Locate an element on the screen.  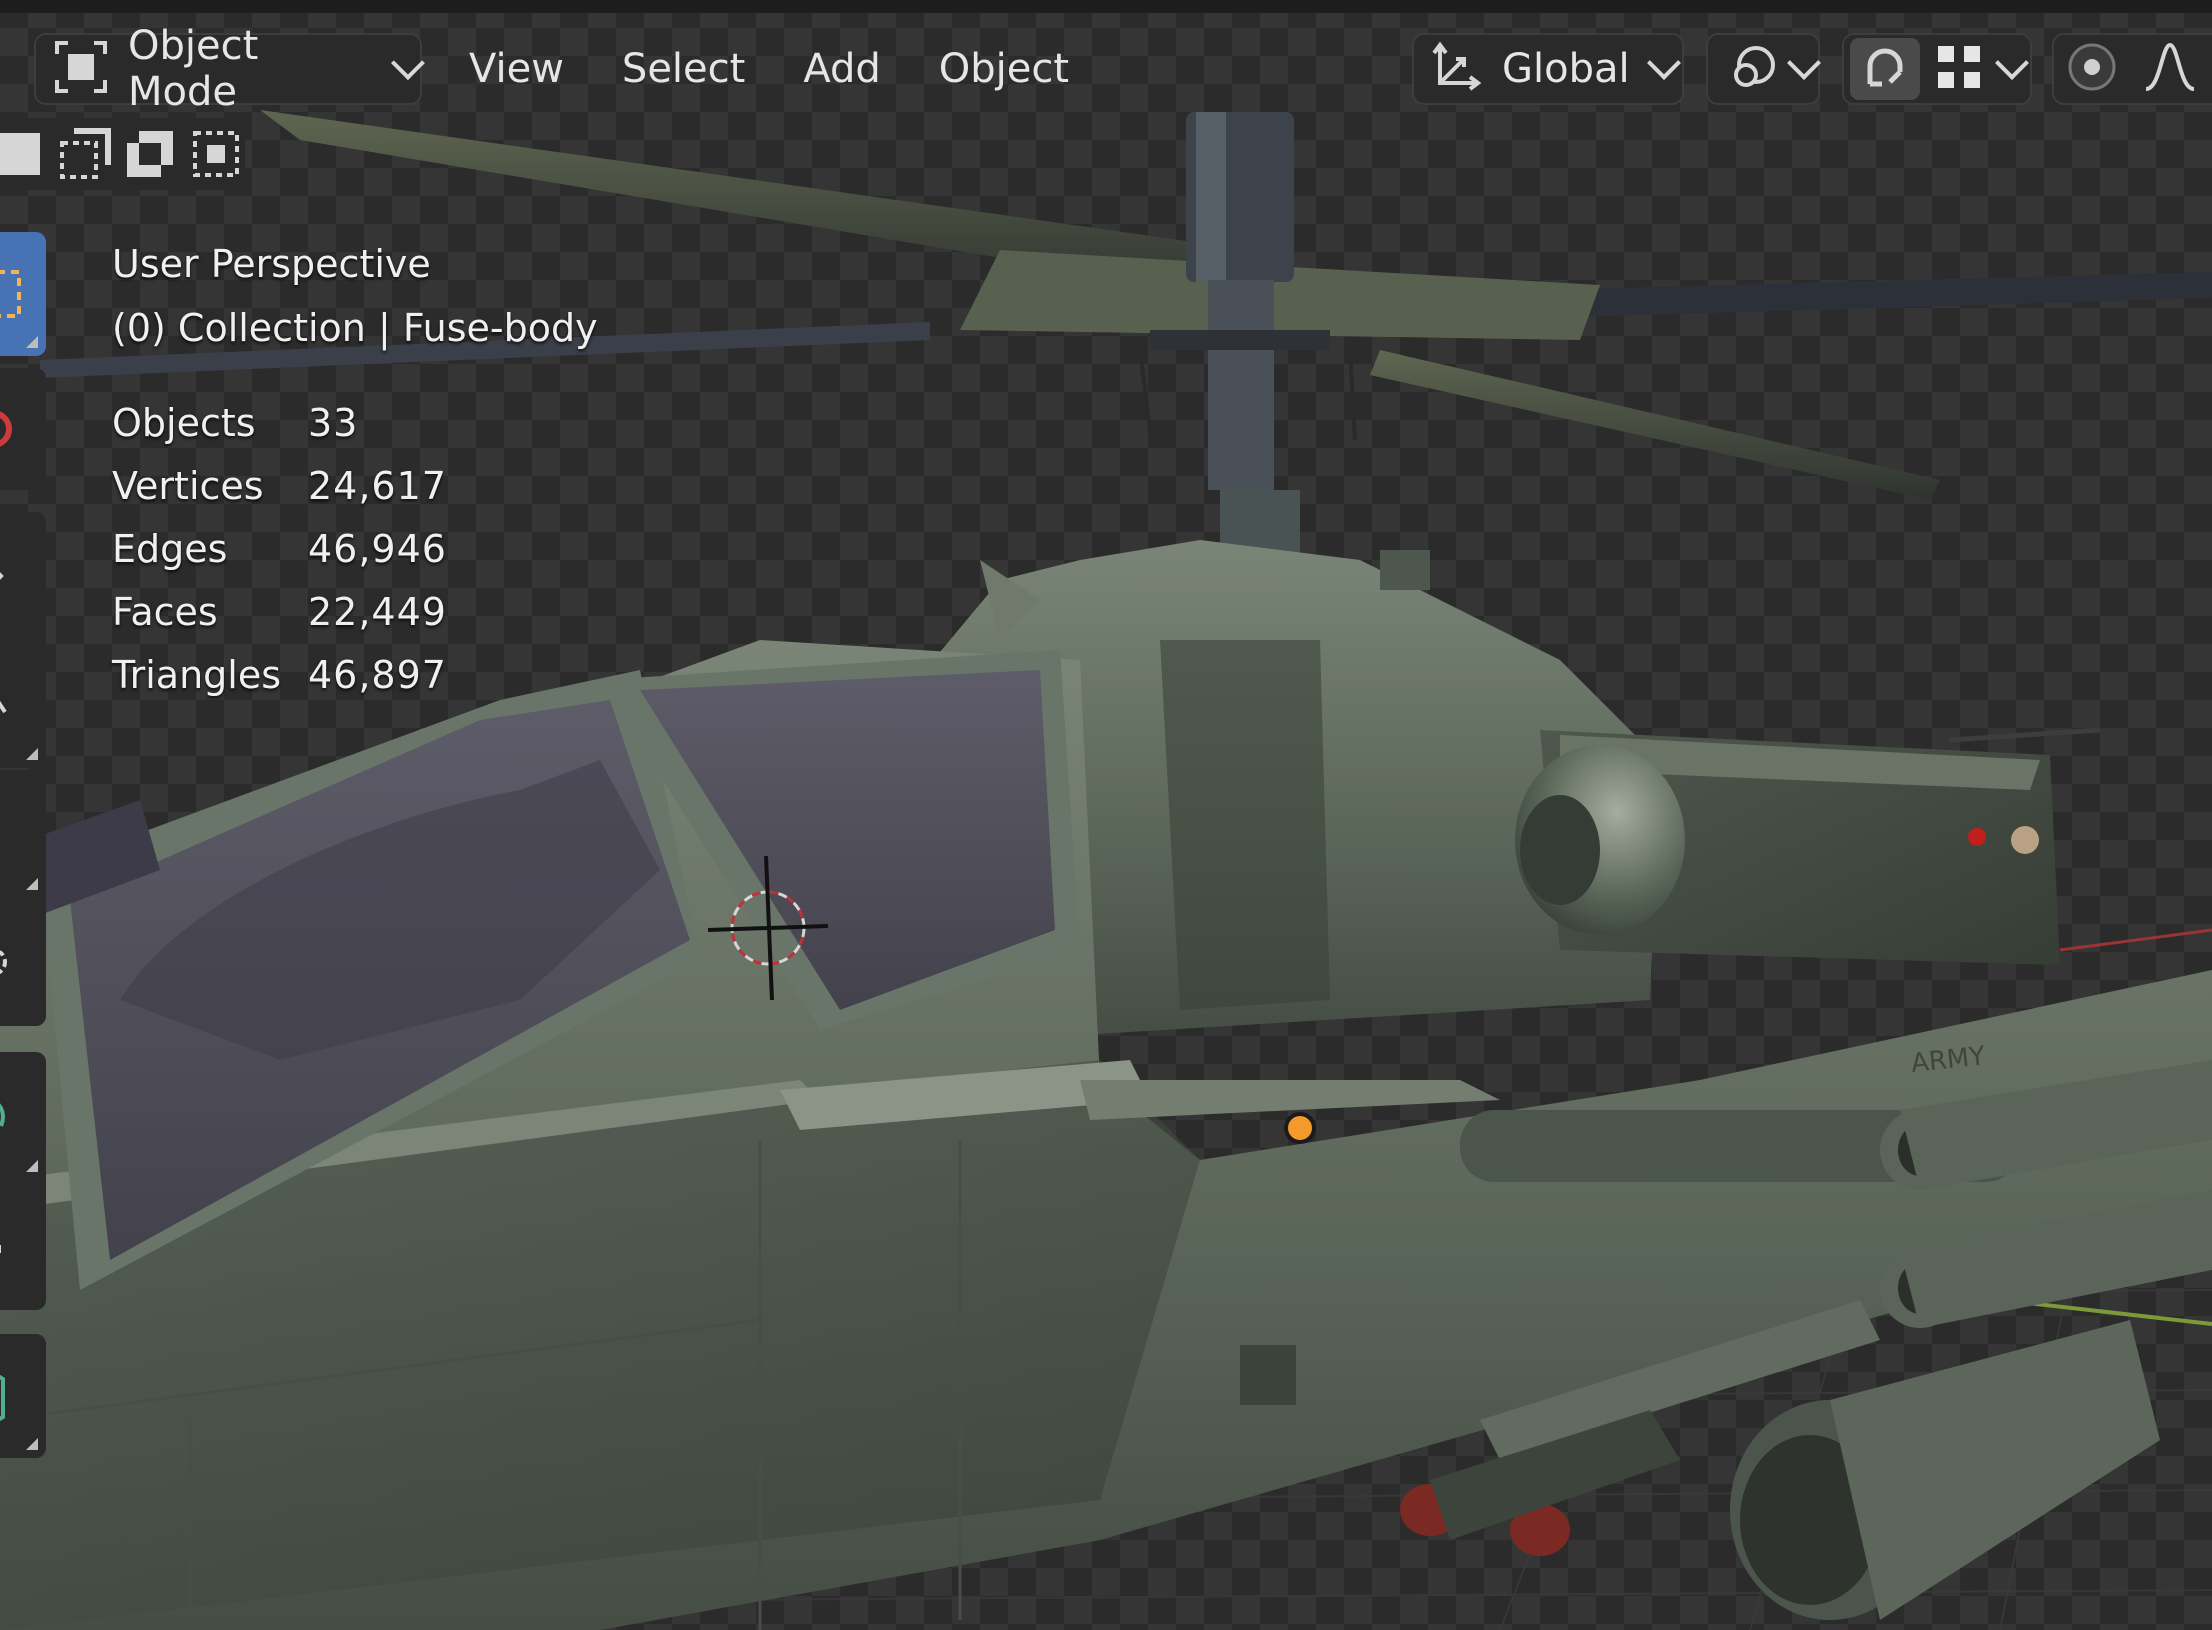
selection-mode-group is located at coordinates (122, 154).